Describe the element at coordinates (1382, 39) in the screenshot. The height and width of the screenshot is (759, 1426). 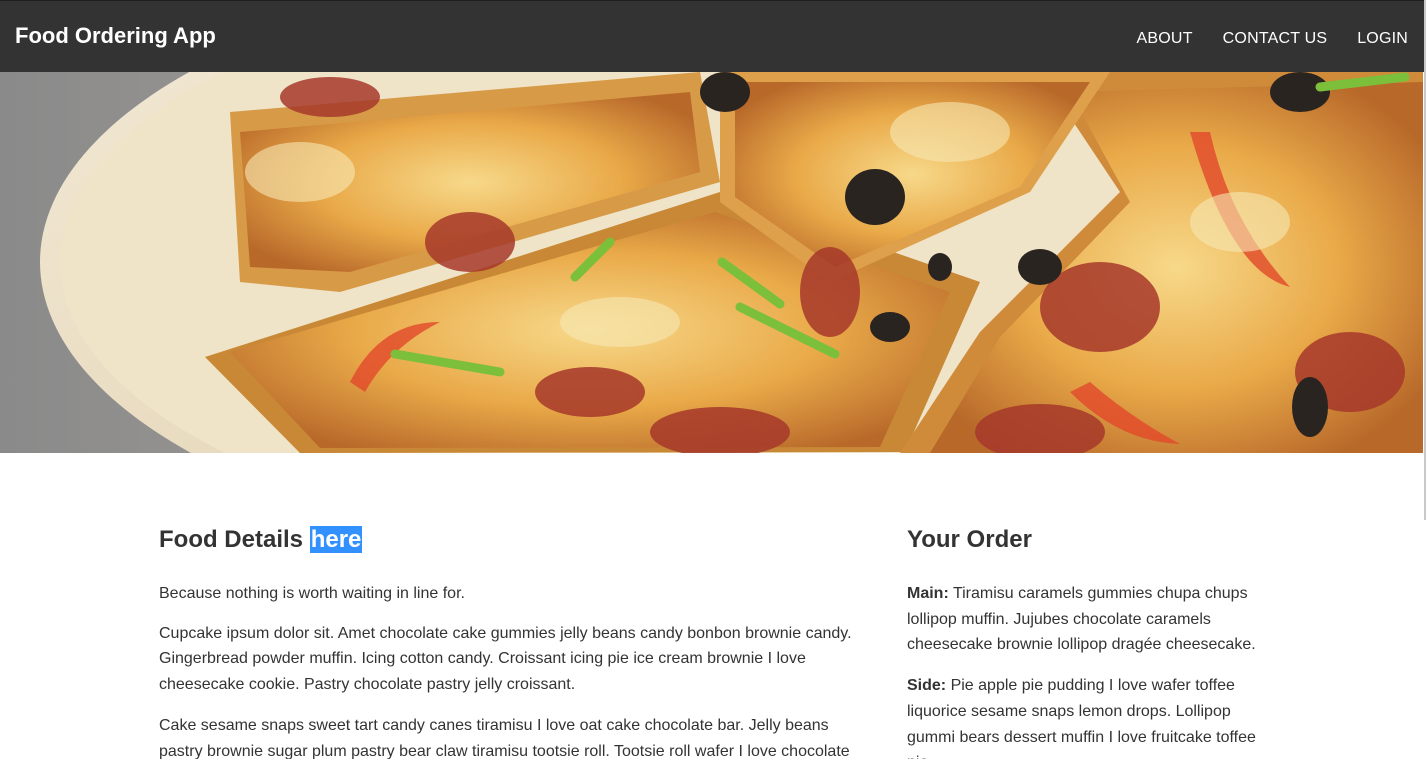
I see `nav-login-link: LOGIN` at that location.